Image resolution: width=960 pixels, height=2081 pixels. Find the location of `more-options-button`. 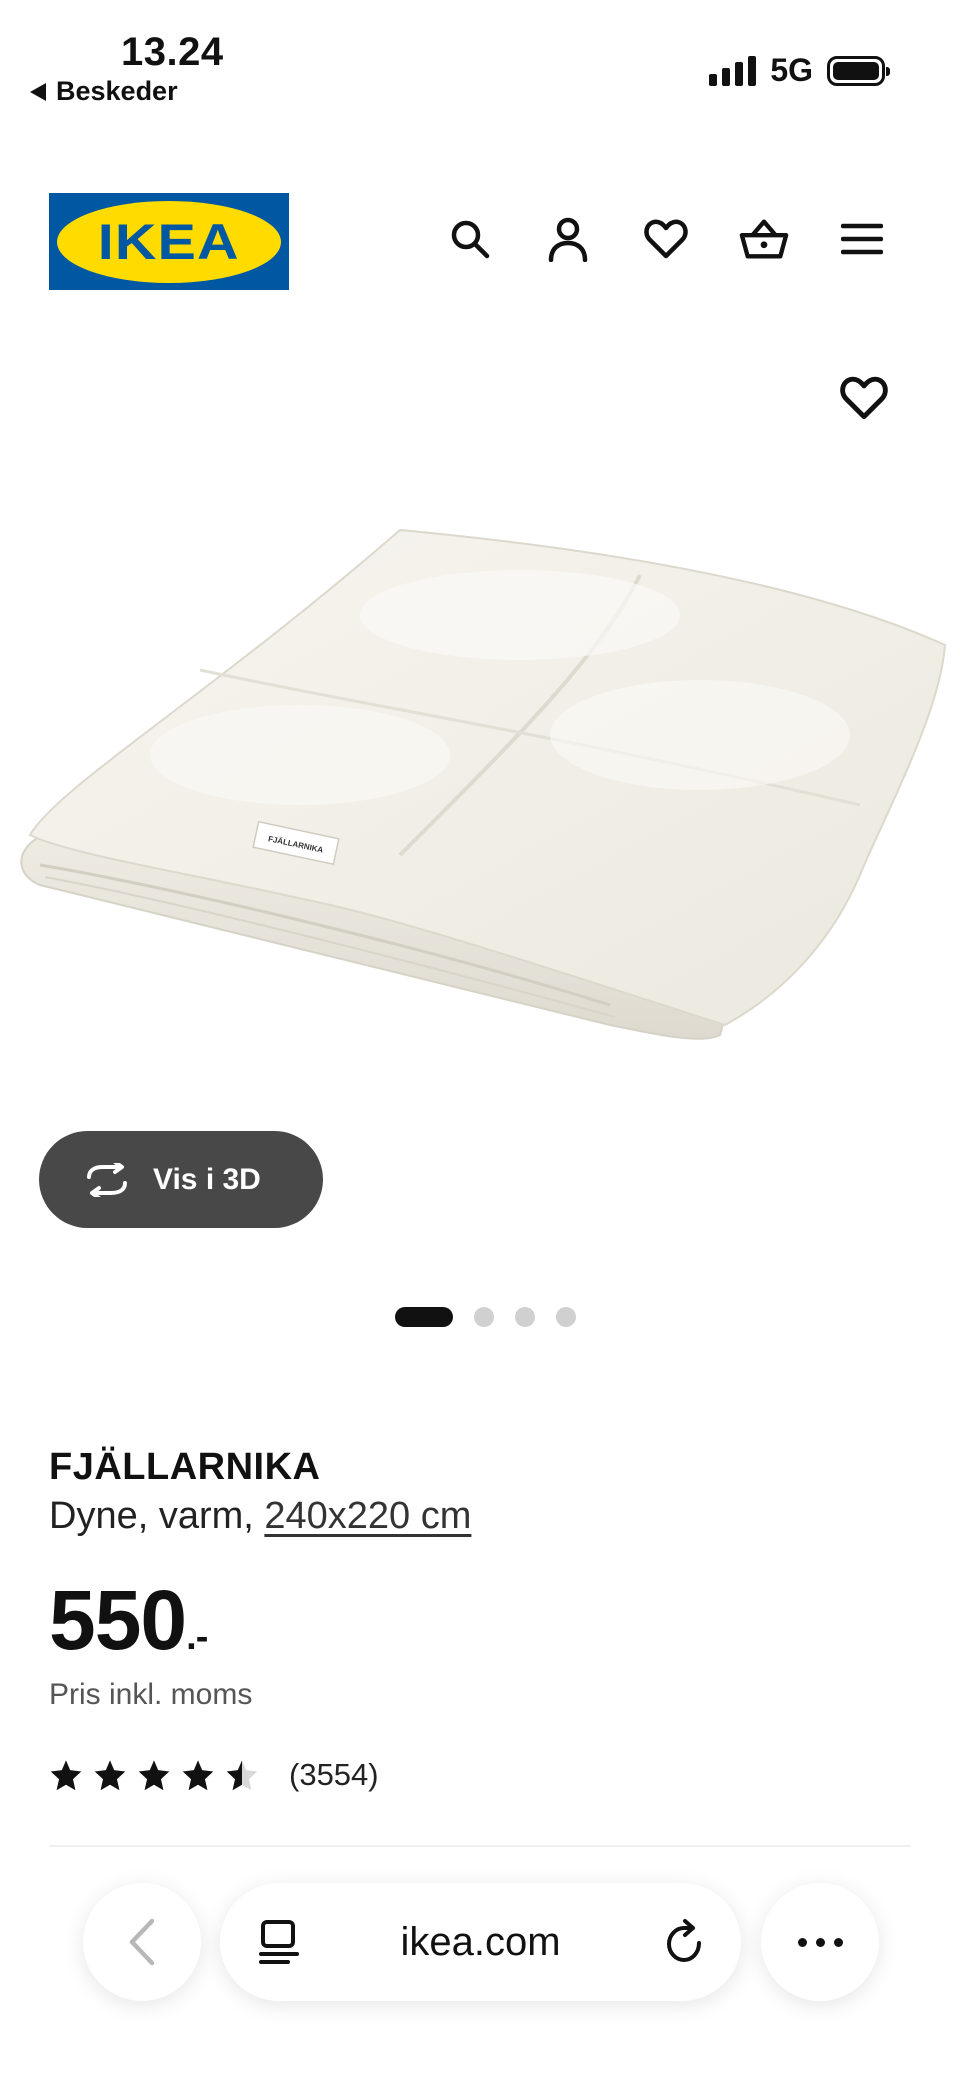

more-options-button is located at coordinates (820, 1942).